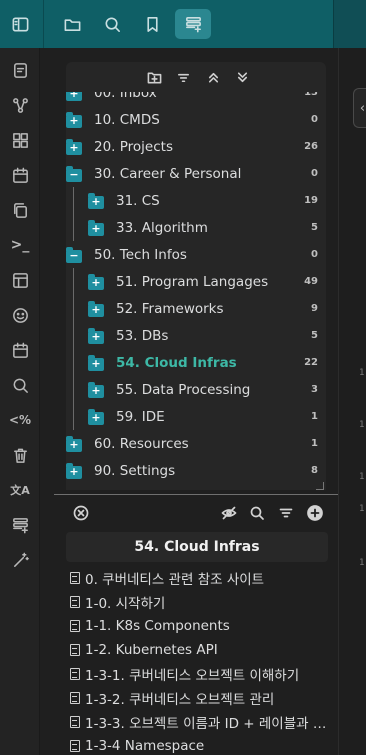  What do you see at coordinates (320, 486) in the screenshot?
I see `resize-grip` at bounding box center [320, 486].